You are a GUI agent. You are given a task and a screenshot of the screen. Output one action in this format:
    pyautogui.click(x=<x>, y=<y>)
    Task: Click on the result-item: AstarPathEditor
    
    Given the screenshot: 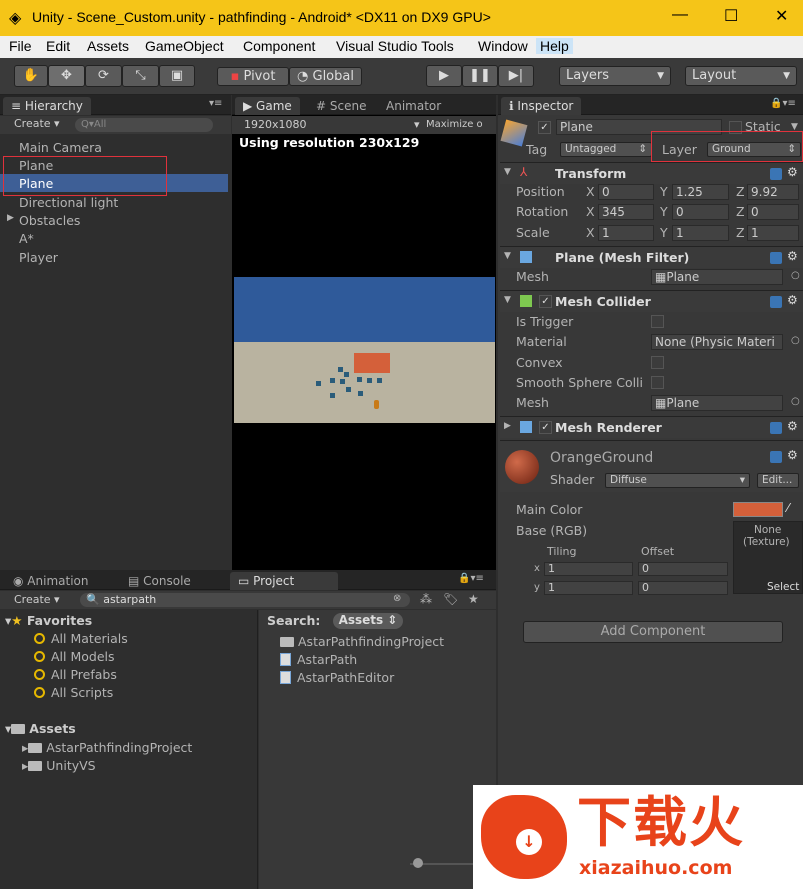 What is the action you would take?
    pyautogui.click(x=337, y=677)
    